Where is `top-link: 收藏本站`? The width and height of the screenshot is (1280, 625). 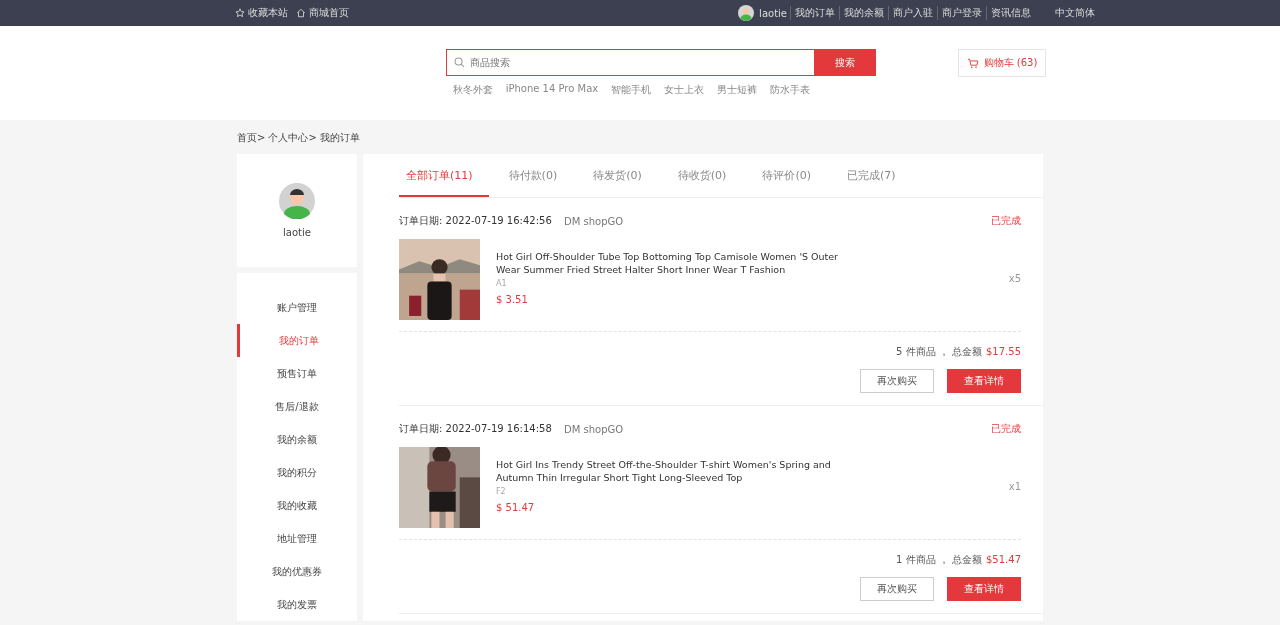 top-link: 收藏本站 is located at coordinates (261, 13).